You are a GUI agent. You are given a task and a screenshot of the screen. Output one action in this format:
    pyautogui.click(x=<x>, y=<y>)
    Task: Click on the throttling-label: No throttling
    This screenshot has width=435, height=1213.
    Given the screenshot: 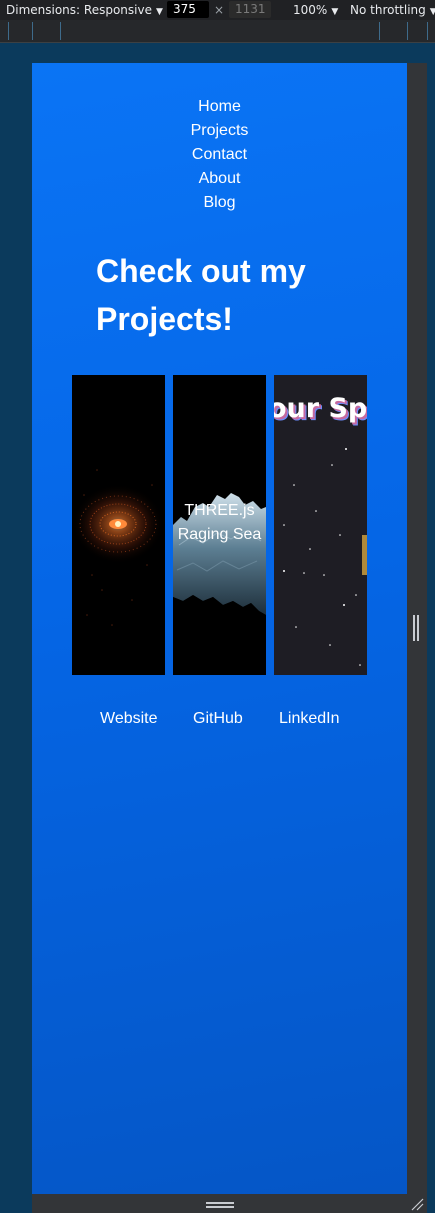 What is the action you would take?
    pyautogui.click(x=388, y=10)
    